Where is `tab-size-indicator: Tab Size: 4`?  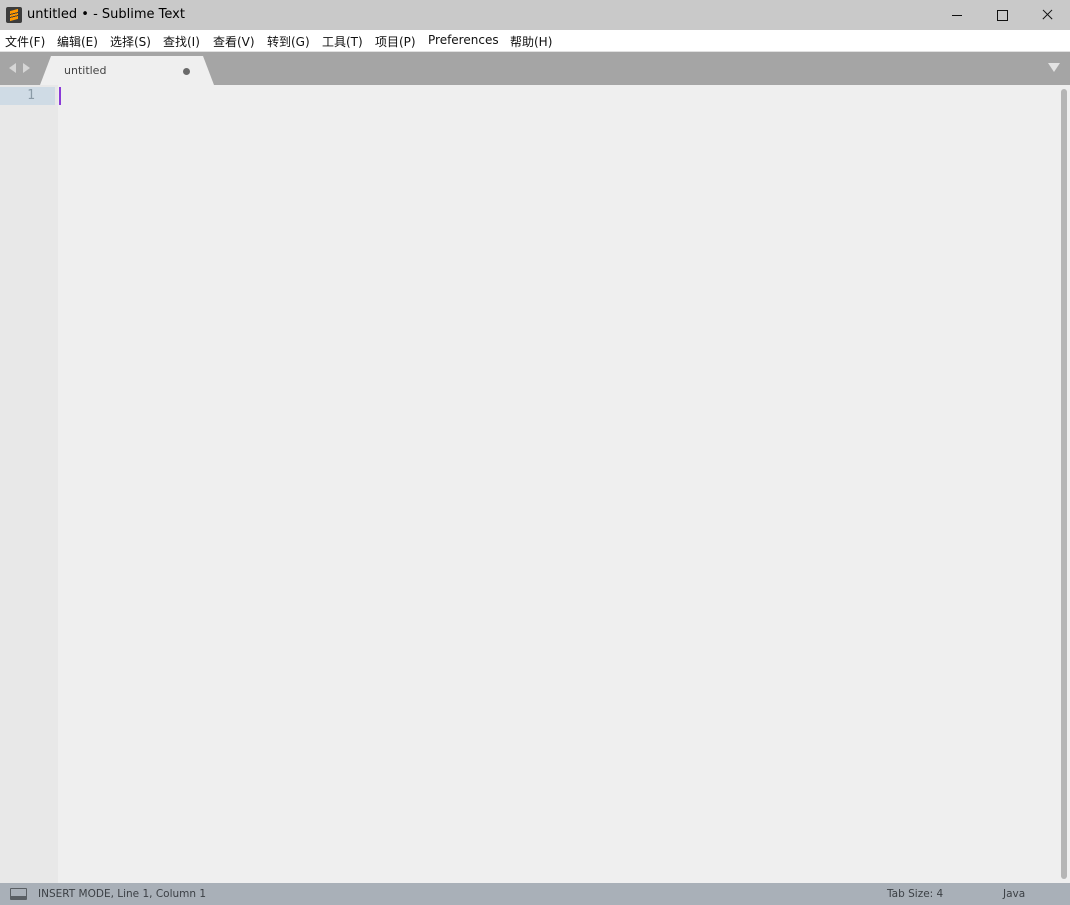
tab-size-indicator: Tab Size: 4 is located at coordinates (915, 894).